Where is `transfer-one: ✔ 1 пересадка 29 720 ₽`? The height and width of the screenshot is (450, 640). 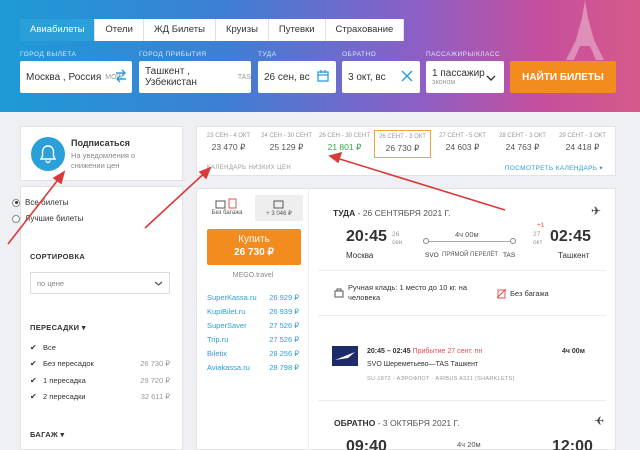
transfer-one: ✔ 1 пересадка 29 720 ₽ is located at coordinates (100, 380).